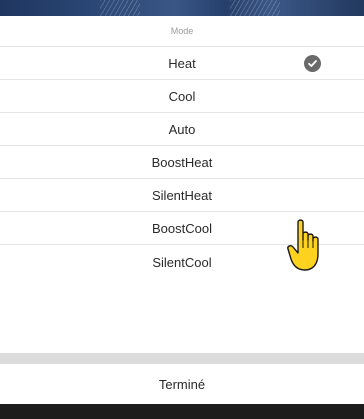  What do you see at coordinates (182, 262) in the screenshot?
I see `option-label: SilentCool` at bounding box center [182, 262].